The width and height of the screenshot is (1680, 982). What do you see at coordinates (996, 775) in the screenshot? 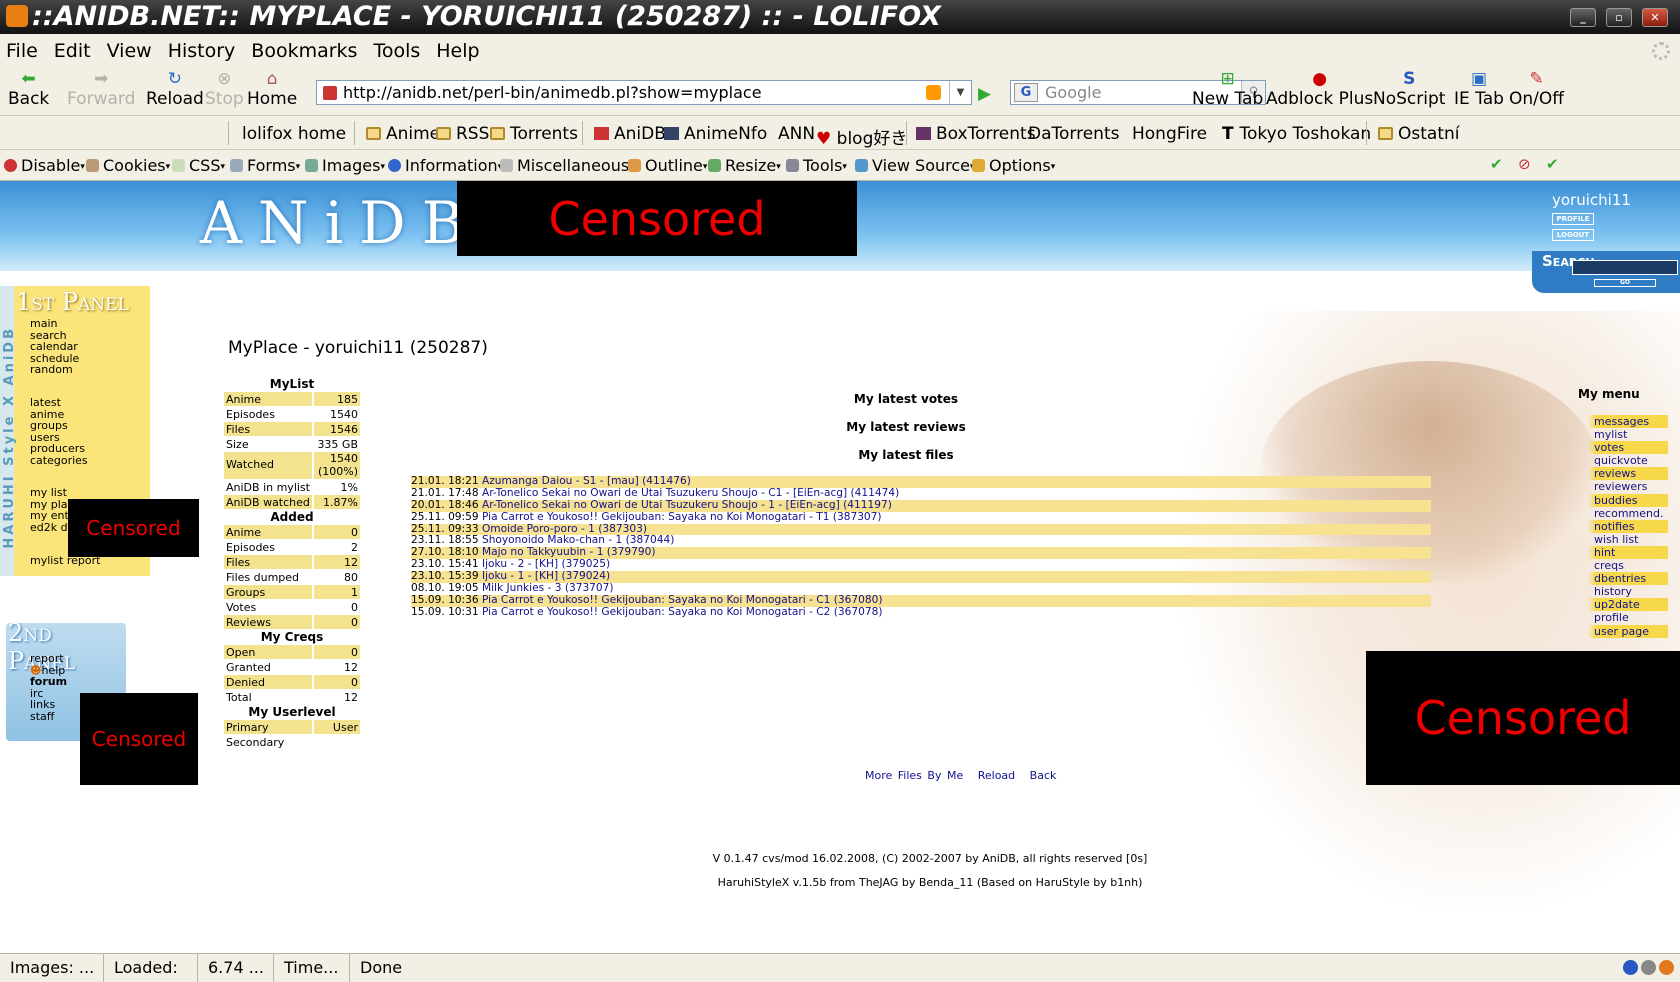
I see `reload-link: Reload` at bounding box center [996, 775].